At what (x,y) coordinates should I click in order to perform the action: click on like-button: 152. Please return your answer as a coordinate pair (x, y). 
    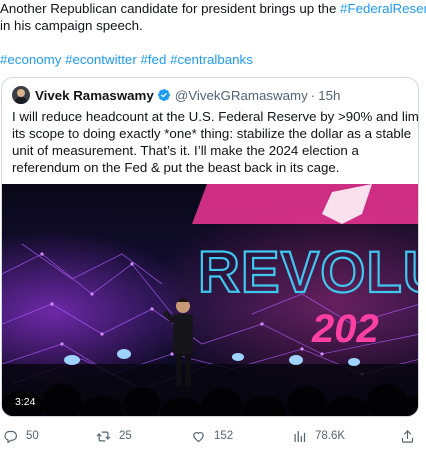
    Looking at the image, I should click on (212, 436).